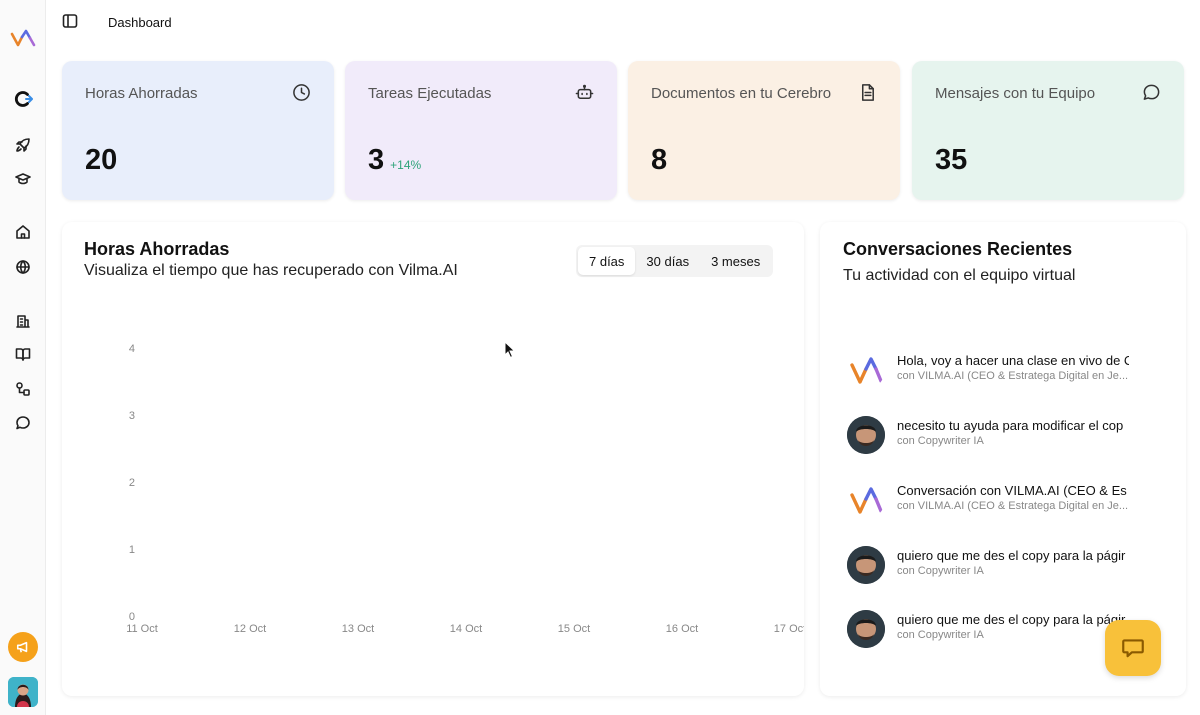 The height and width of the screenshot is (715, 1200). What do you see at coordinates (659, 160) in the screenshot?
I see `stat-value: 8` at bounding box center [659, 160].